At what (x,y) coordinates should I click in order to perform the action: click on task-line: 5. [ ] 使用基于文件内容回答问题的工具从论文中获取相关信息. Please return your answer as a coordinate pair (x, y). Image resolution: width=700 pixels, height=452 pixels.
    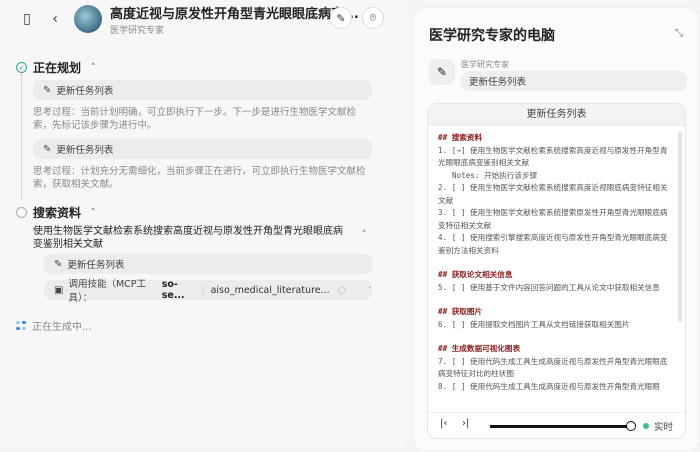
    Looking at the image, I should click on (549, 287).